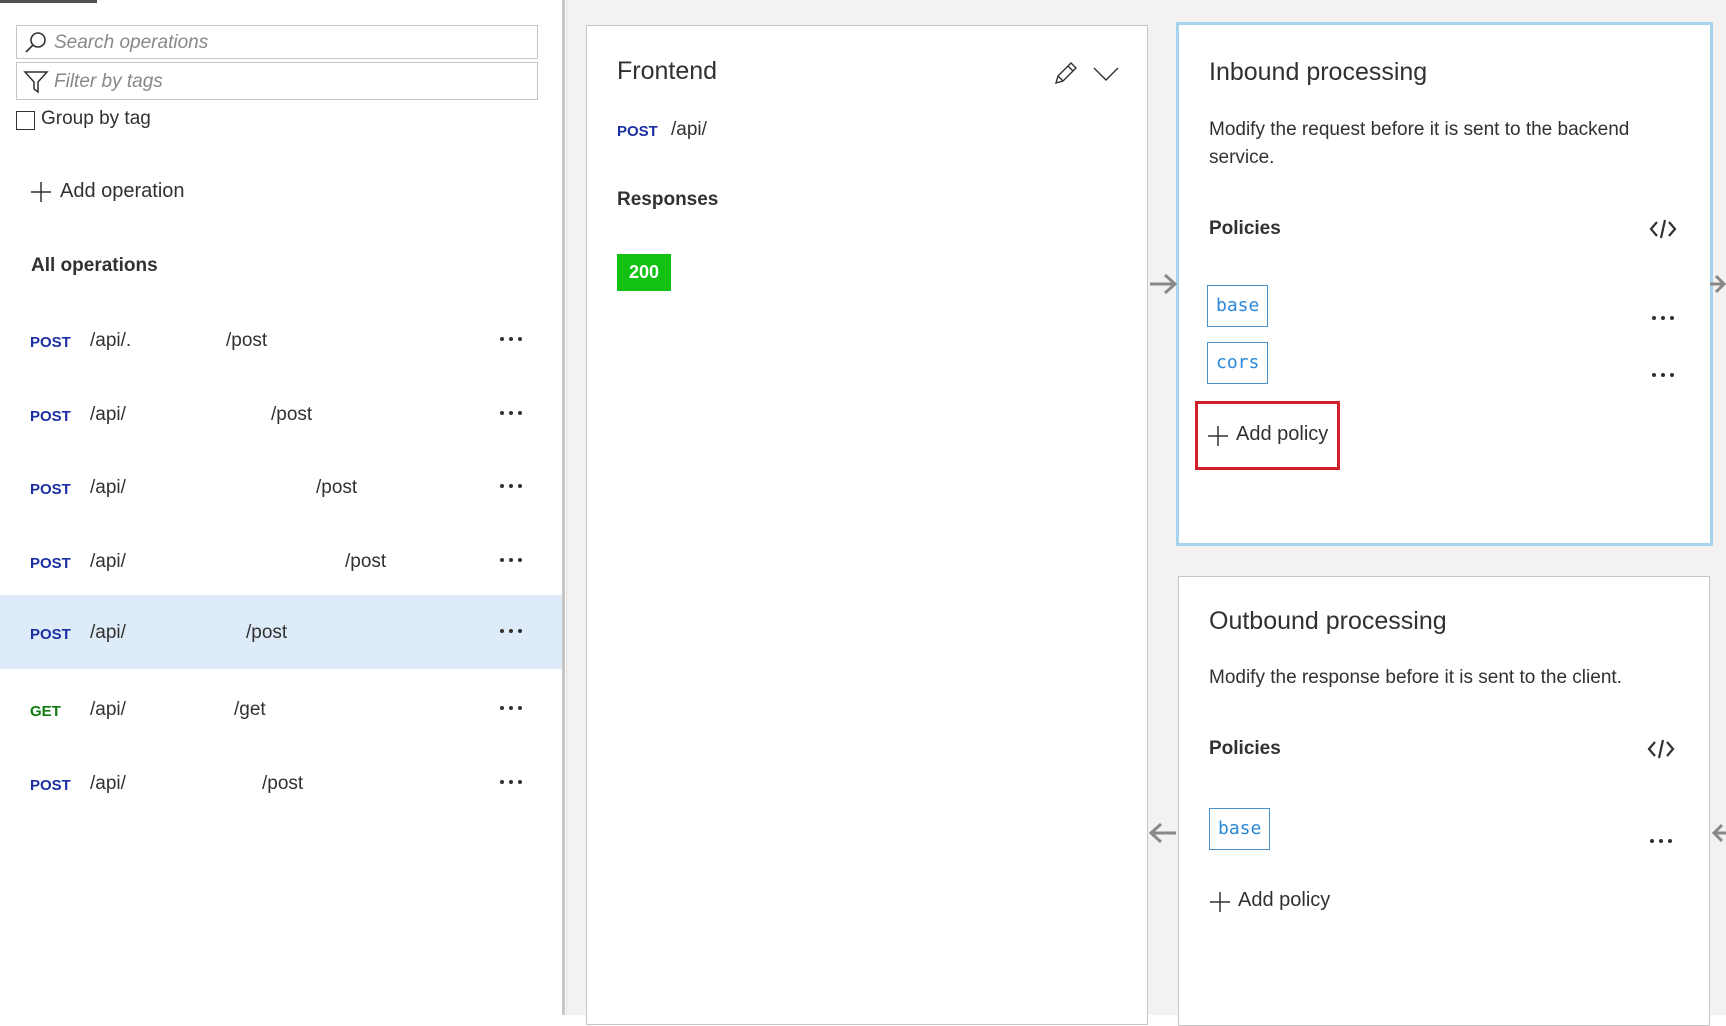 This screenshot has width=1726, height=1026. What do you see at coordinates (1106, 74) in the screenshot?
I see `chevron-down-icon` at bounding box center [1106, 74].